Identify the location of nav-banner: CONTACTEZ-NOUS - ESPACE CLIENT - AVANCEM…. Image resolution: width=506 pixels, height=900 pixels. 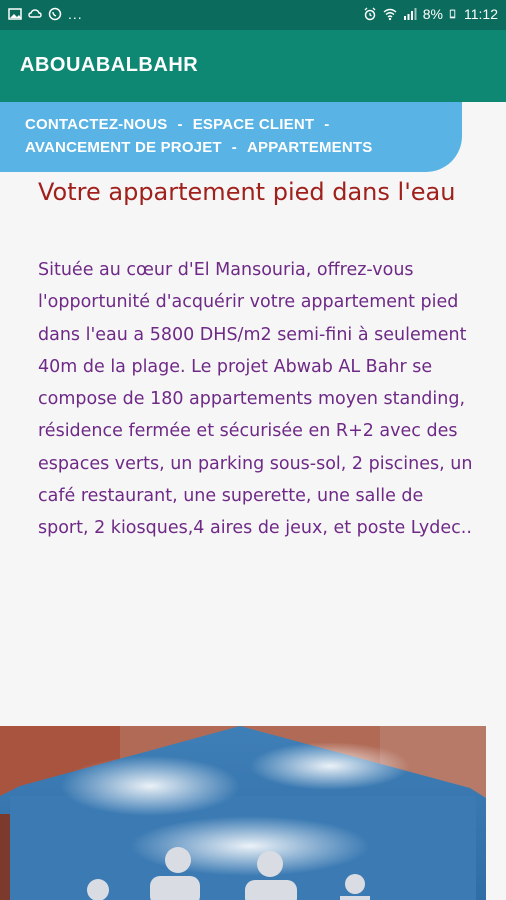
(231, 137).